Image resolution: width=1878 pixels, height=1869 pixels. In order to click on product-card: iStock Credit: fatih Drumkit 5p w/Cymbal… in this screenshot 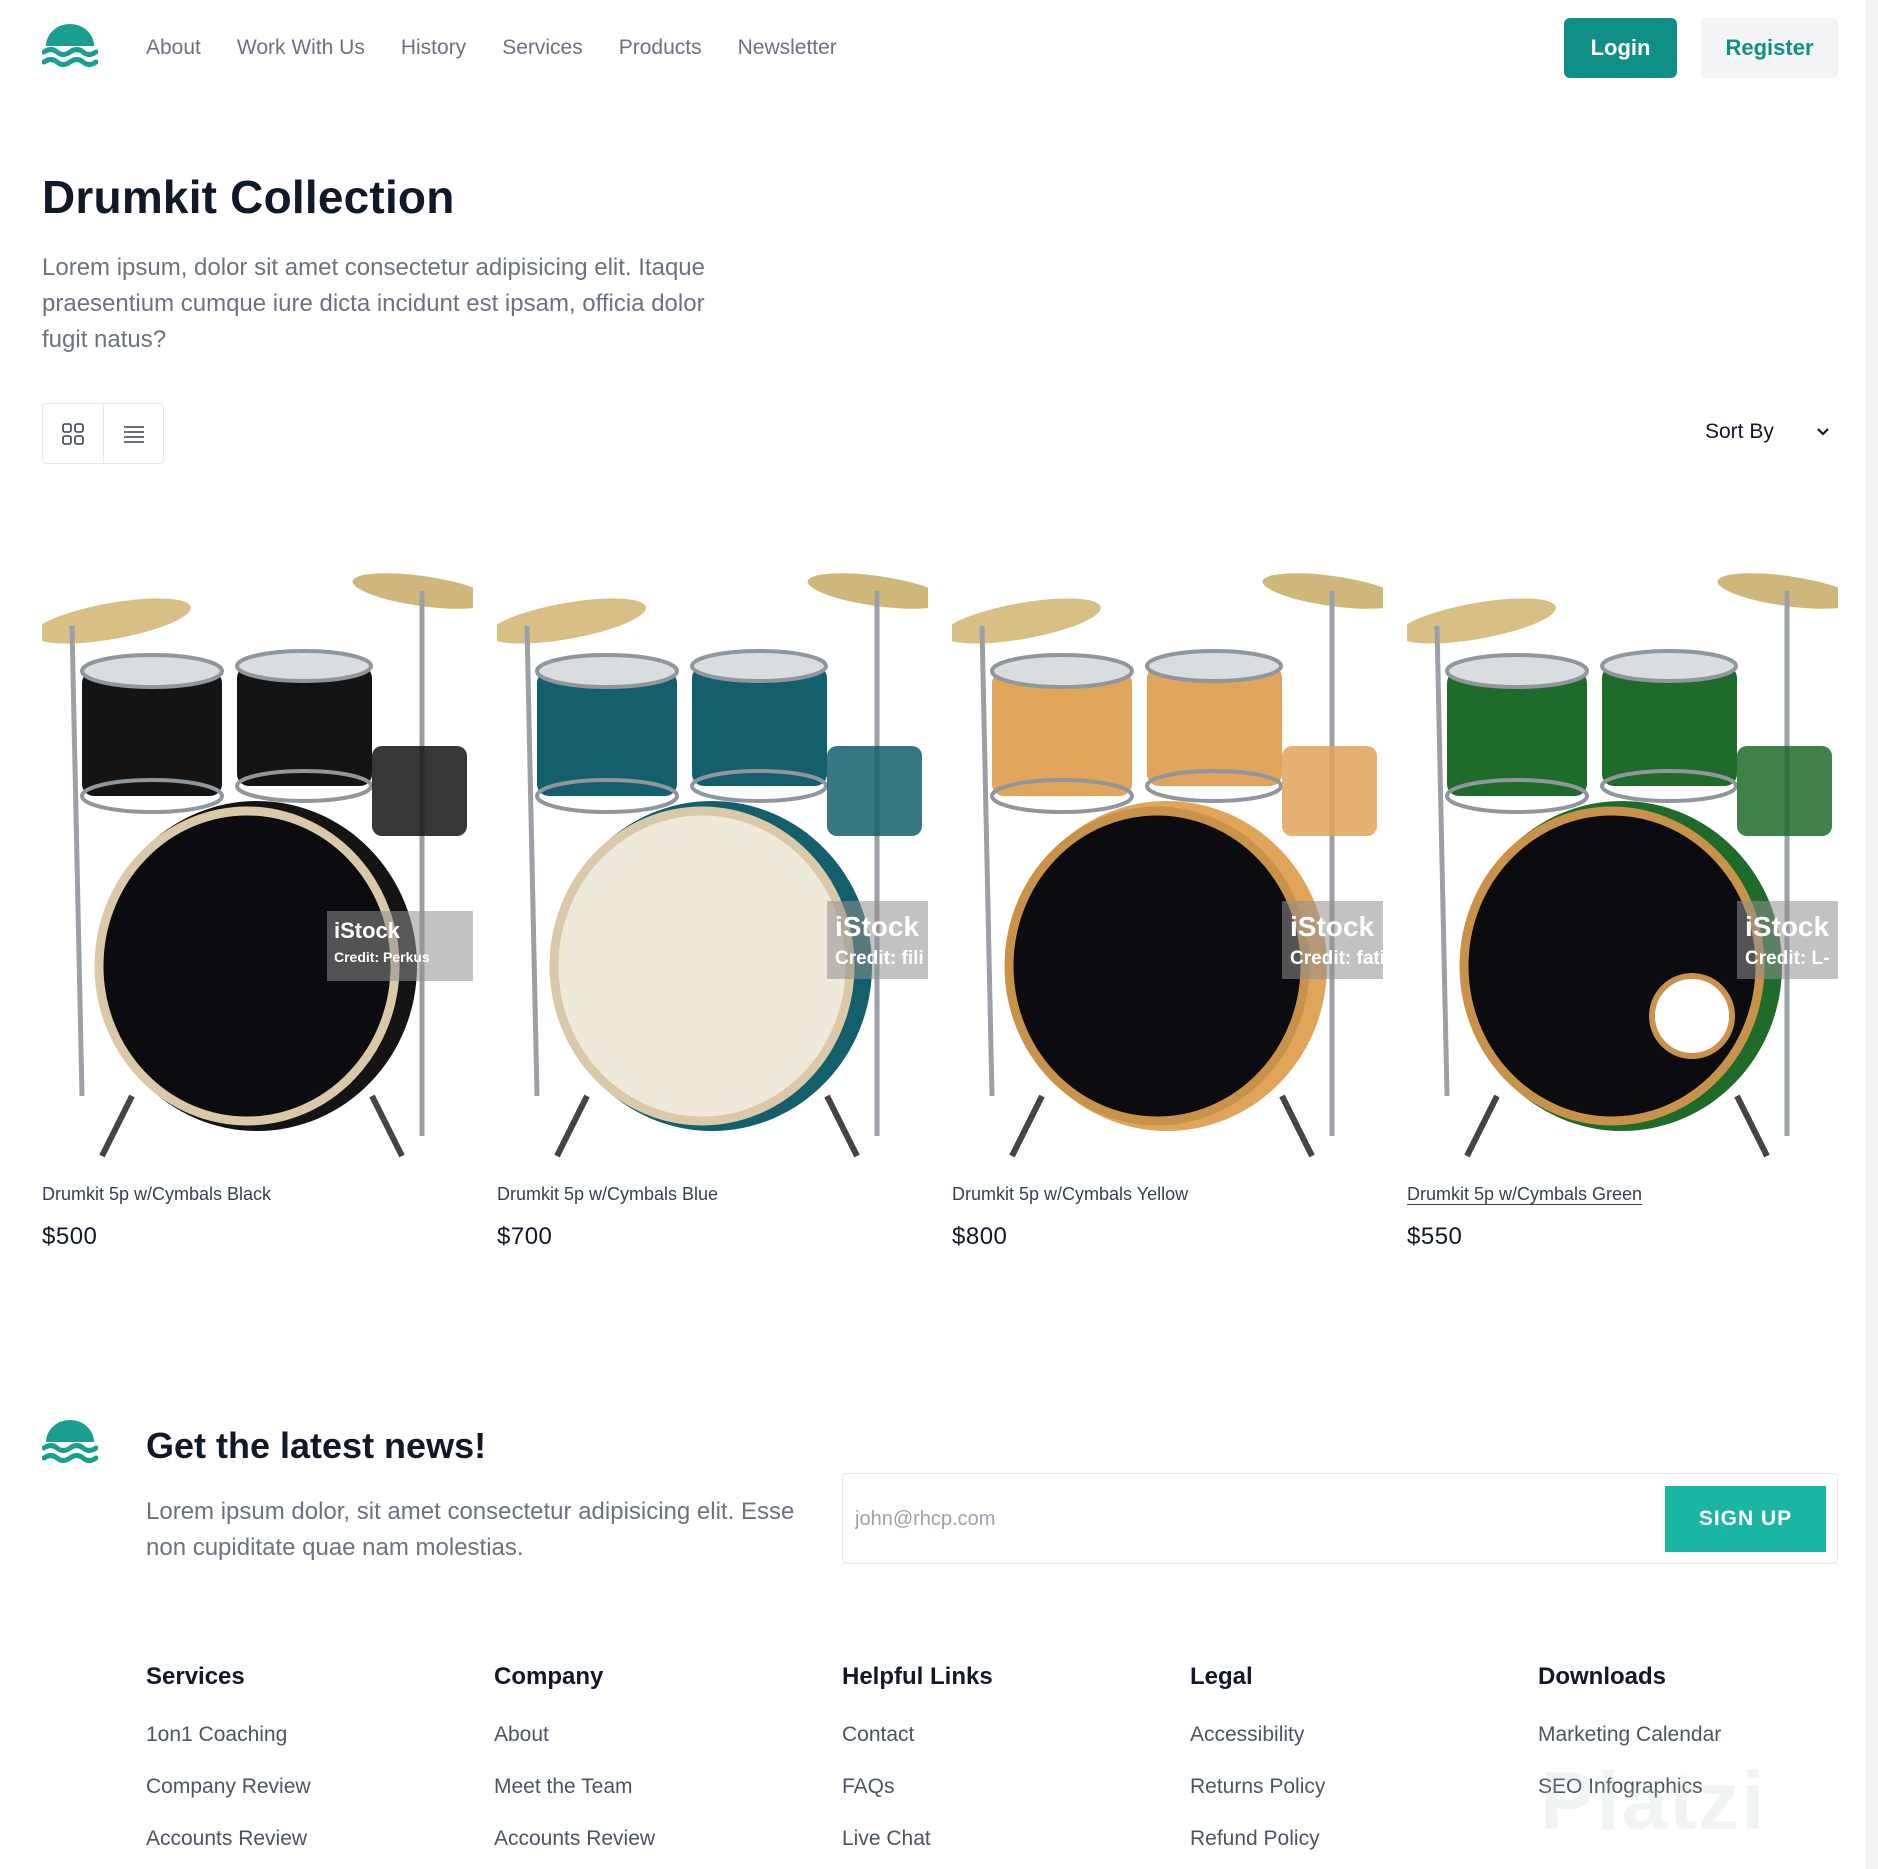, I will do `click(1167, 873)`.